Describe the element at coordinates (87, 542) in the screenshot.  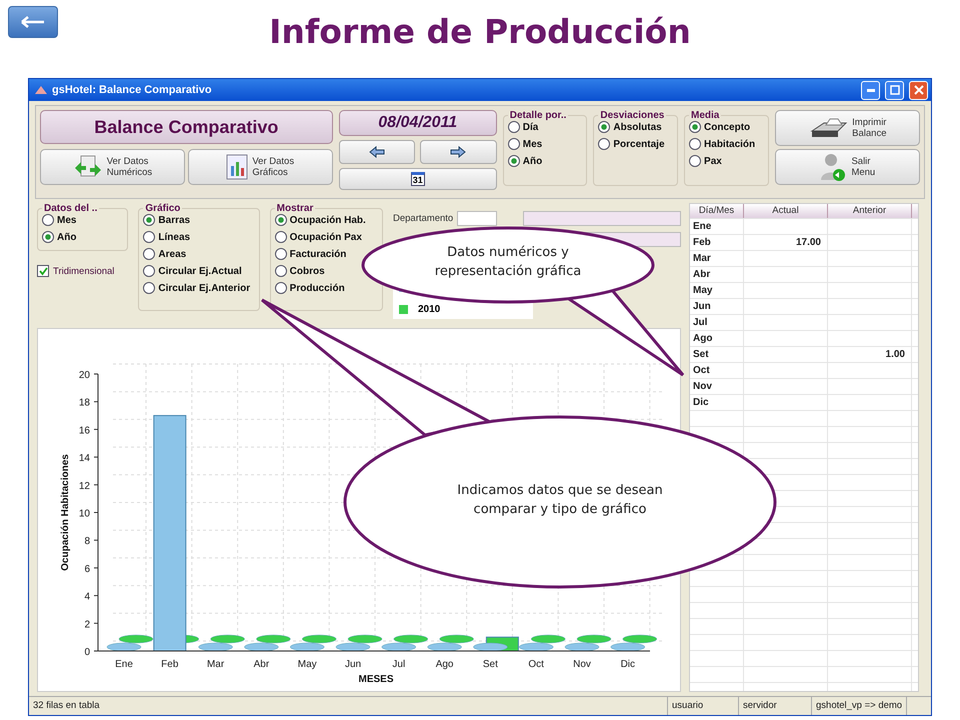
I see `y-tick-label: 8` at that location.